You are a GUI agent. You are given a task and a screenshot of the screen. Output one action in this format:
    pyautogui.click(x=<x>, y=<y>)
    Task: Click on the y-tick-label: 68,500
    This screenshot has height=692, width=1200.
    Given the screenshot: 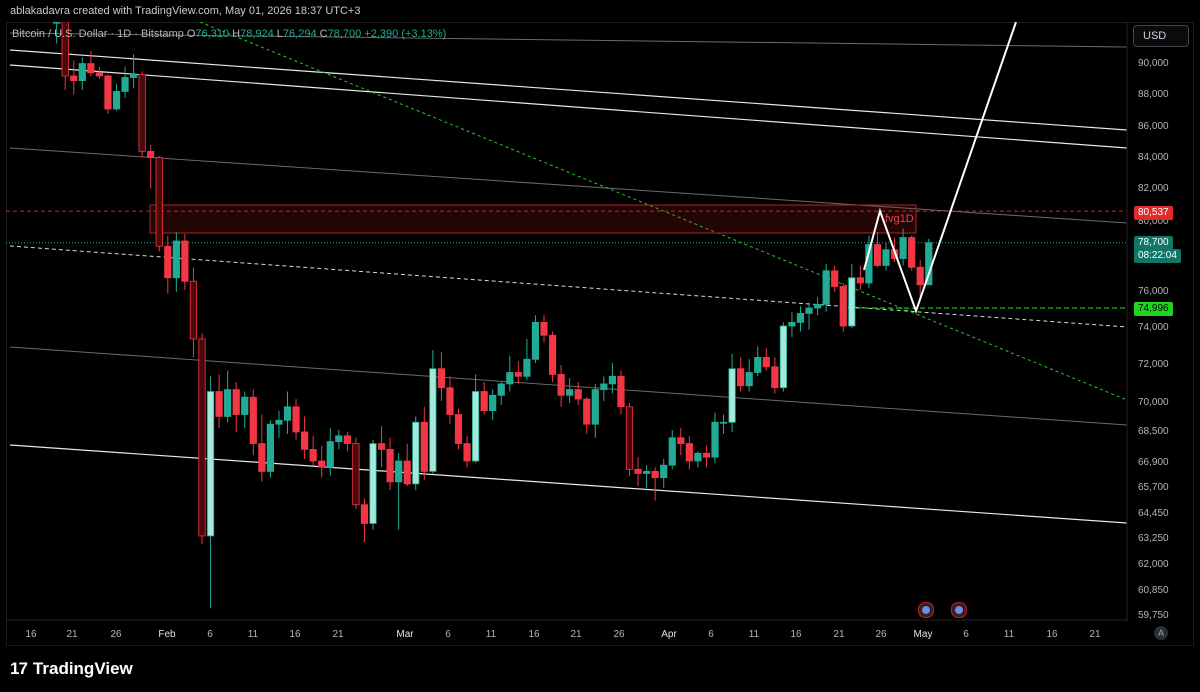 What is the action you would take?
    pyautogui.click(x=1153, y=431)
    